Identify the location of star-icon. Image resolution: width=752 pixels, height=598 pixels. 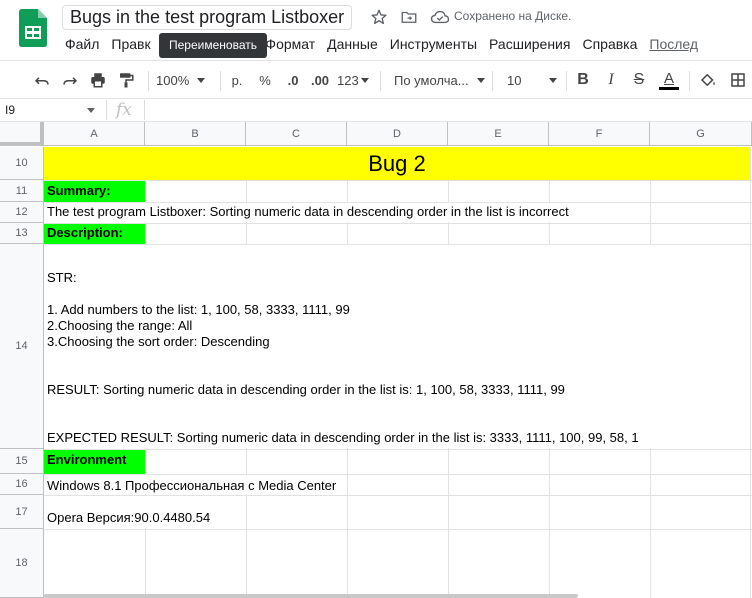
(379, 17).